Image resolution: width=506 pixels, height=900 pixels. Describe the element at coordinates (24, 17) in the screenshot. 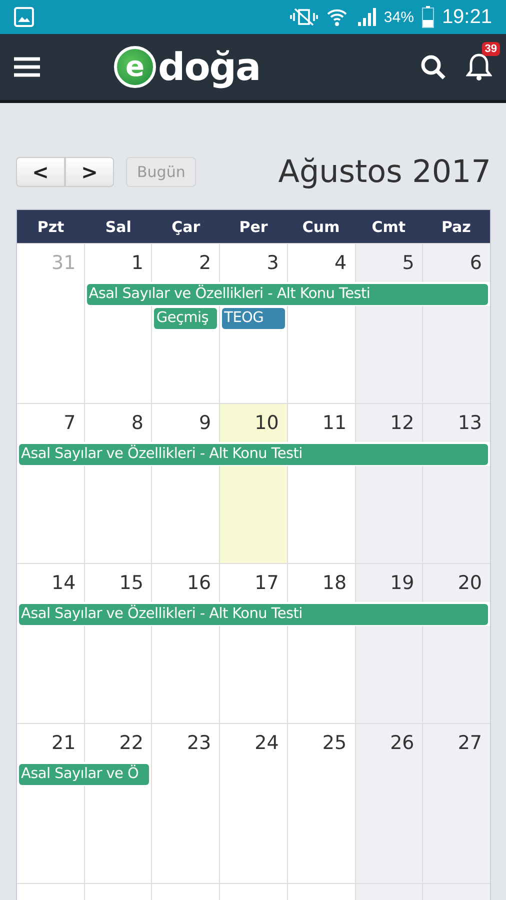

I see `gallery-icon` at that location.